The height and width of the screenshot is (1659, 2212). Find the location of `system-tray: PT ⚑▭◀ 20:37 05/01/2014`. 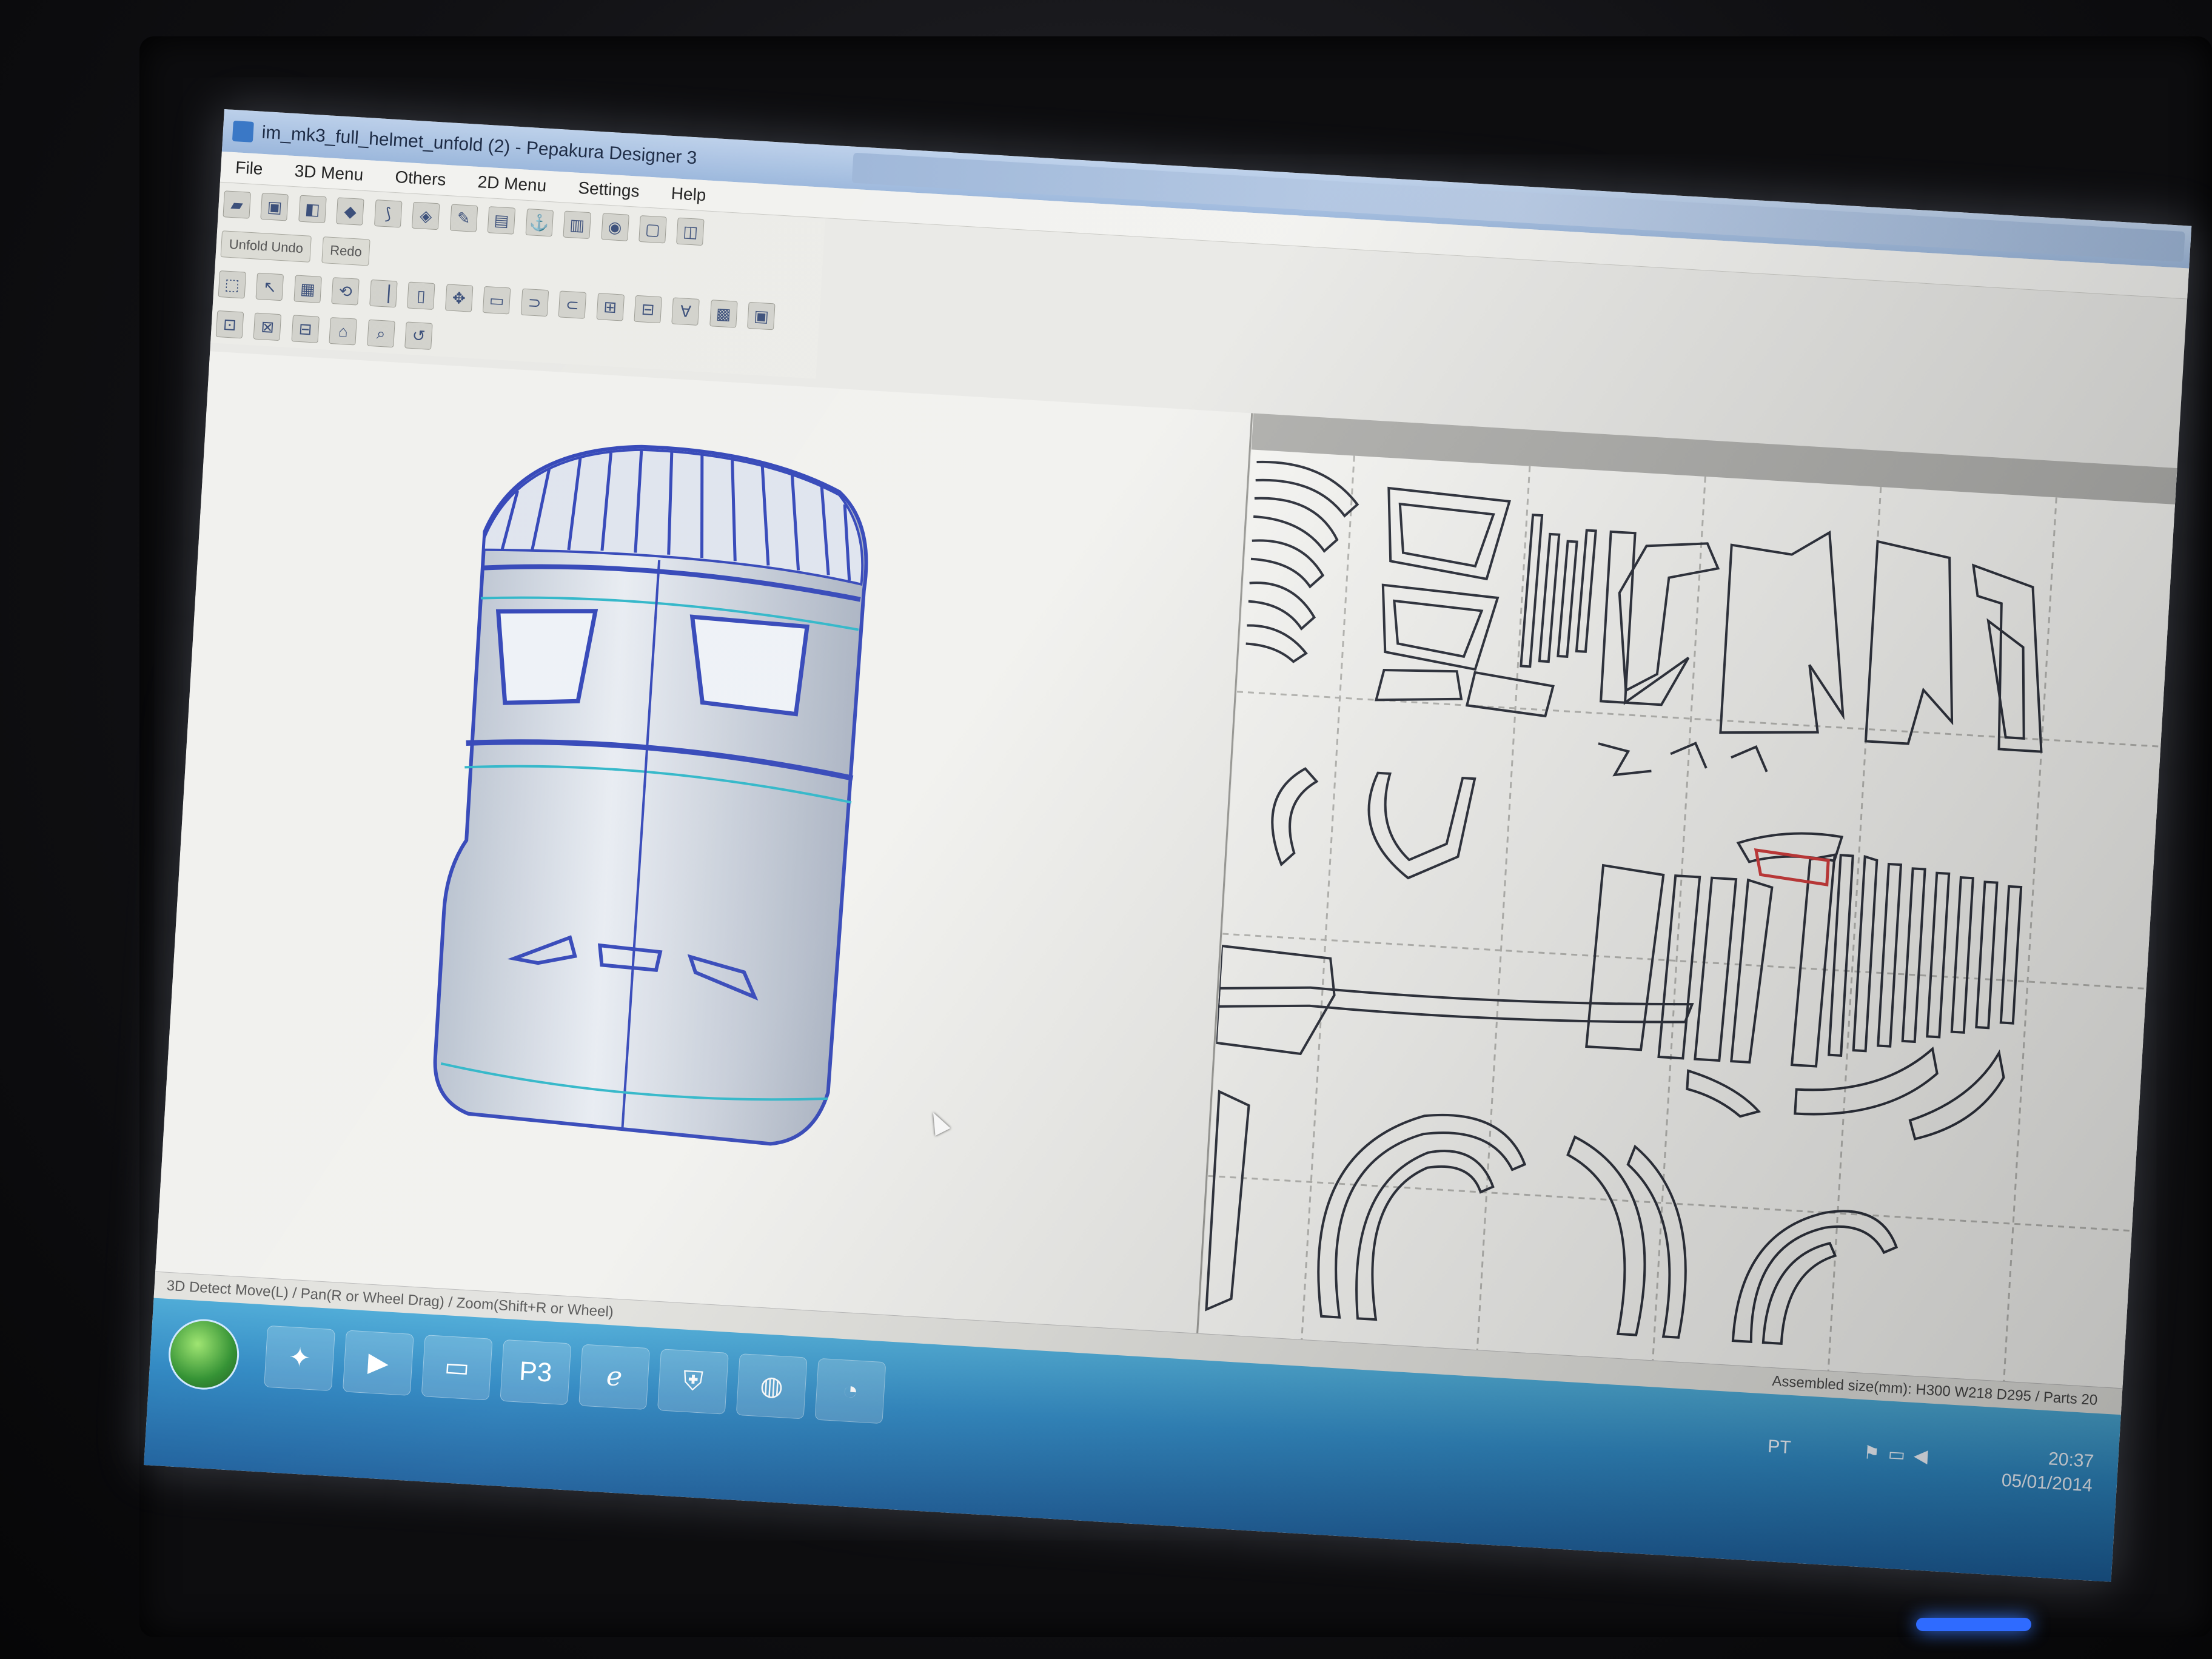

system-tray: PT ⚑▭◀ 20:37 05/01/2014 is located at coordinates (1931, 1467).